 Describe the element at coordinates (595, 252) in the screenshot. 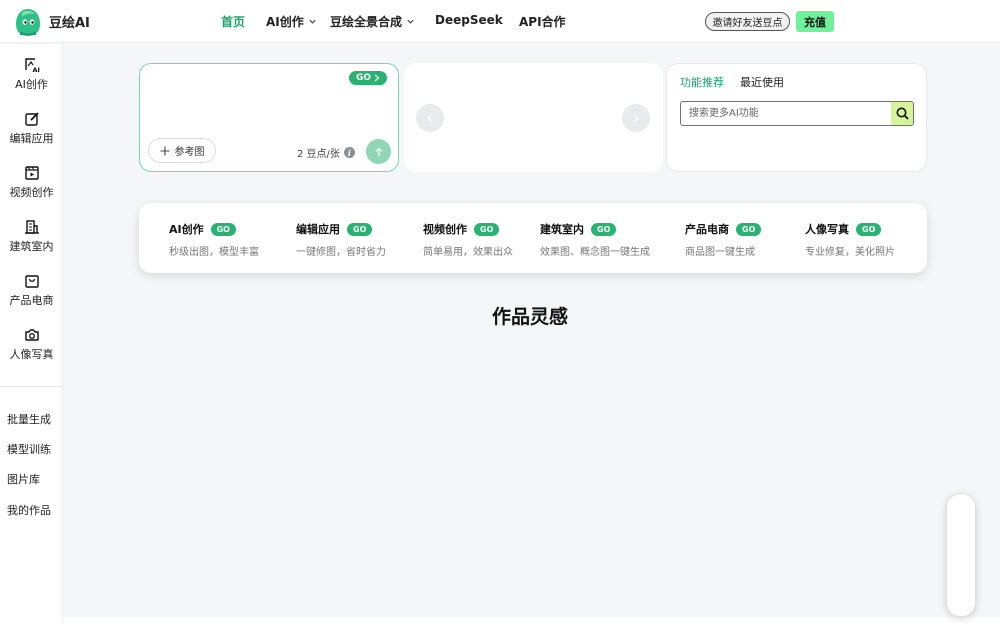

I see `category-subtitle: 效果图、概念图一键生成` at that location.